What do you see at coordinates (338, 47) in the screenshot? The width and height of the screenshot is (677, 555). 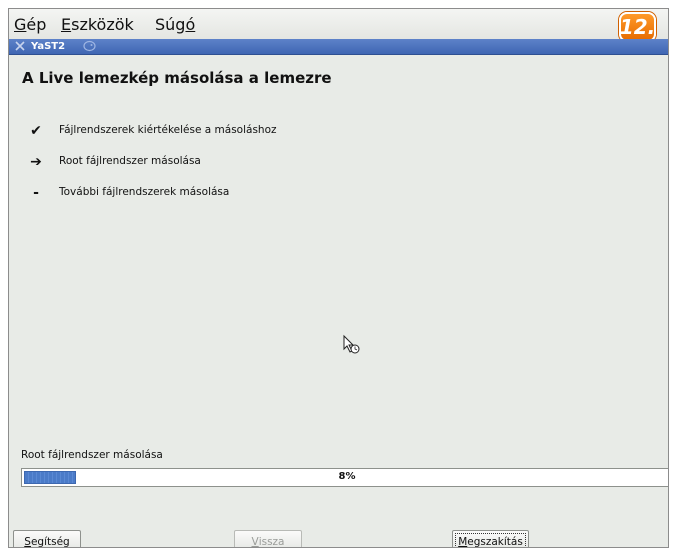 I see `window-titlebar: YaST2` at bounding box center [338, 47].